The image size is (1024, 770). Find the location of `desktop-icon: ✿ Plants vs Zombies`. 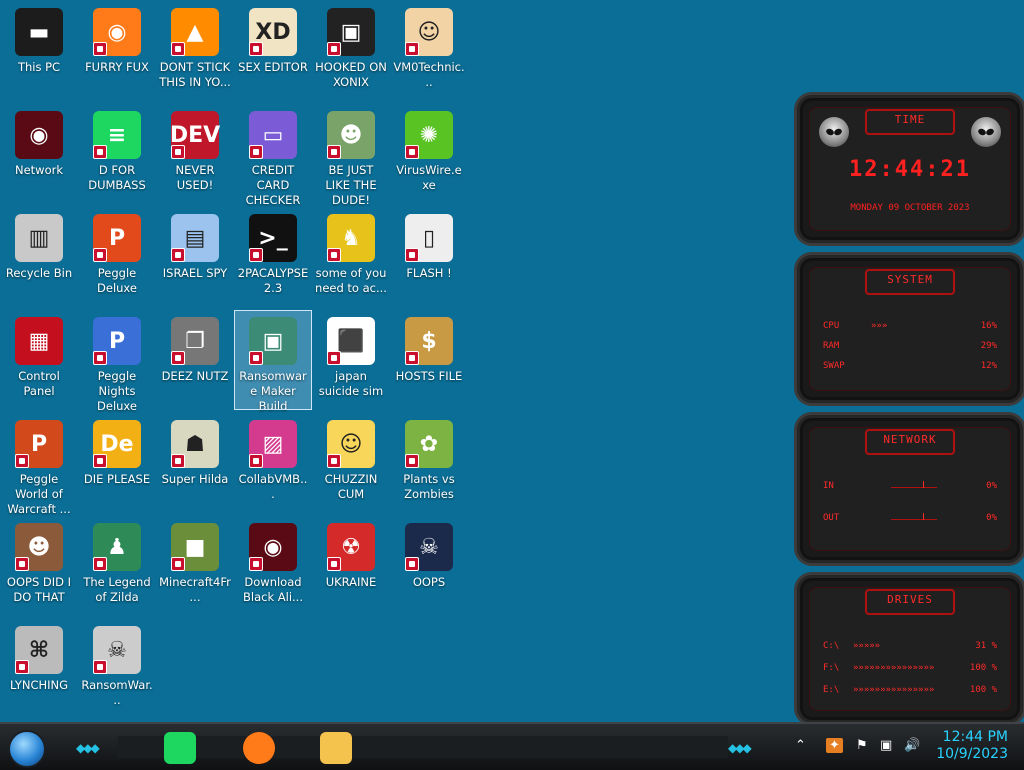

desktop-icon: ✿ Plants vs Zombies is located at coordinates (429, 463).